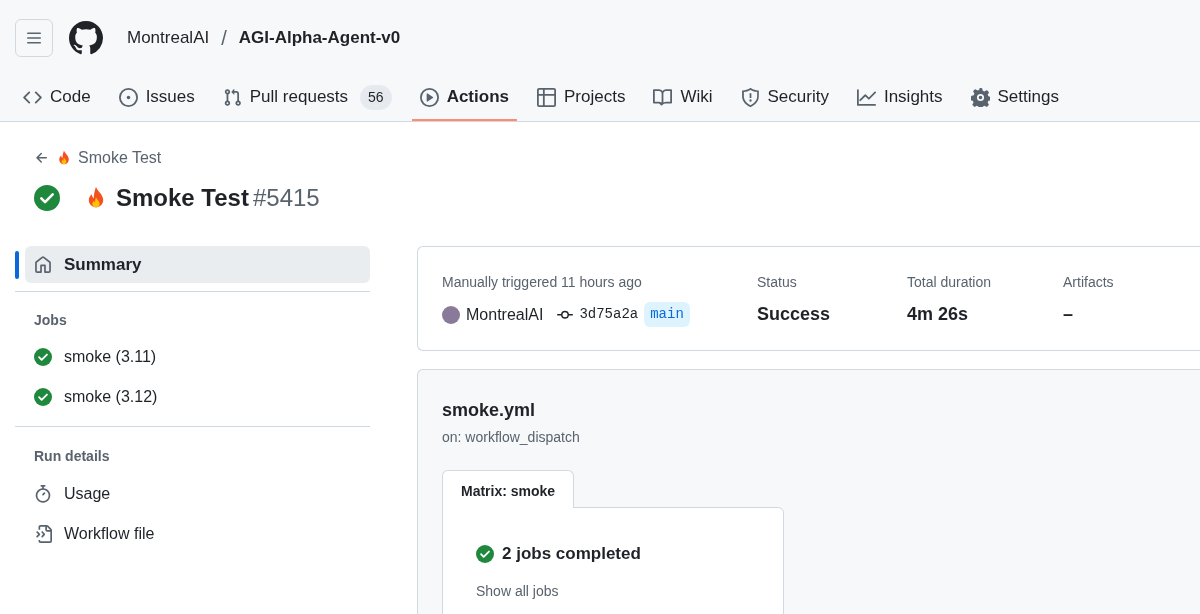 This screenshot has width=1200, height=614. What do you see at coordinates (1014, 98) in the screenshot?
I see `nav-tab: Settings` at bounding box center [1014, 98].